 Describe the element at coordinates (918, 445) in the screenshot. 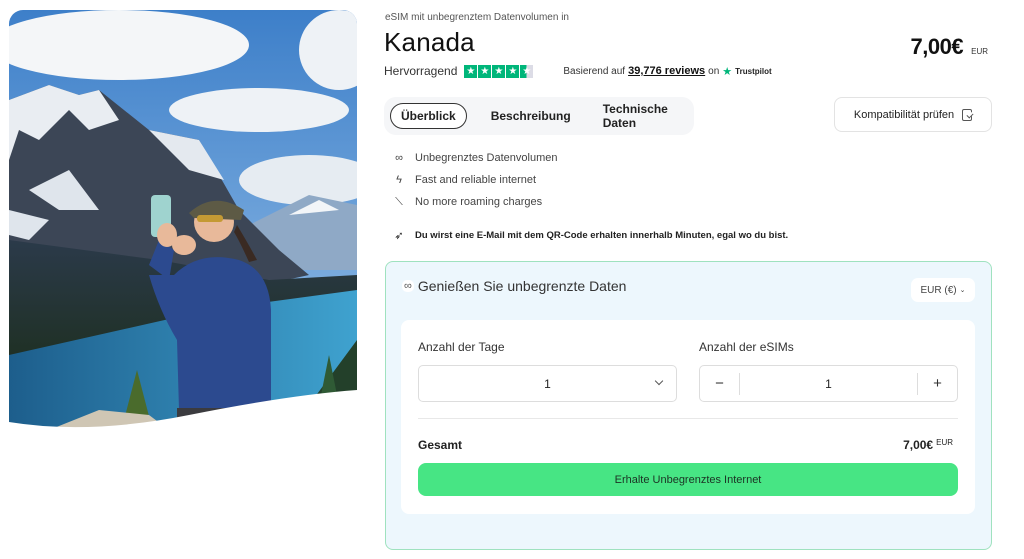

I see `total-amount: 7,00€` at that location.